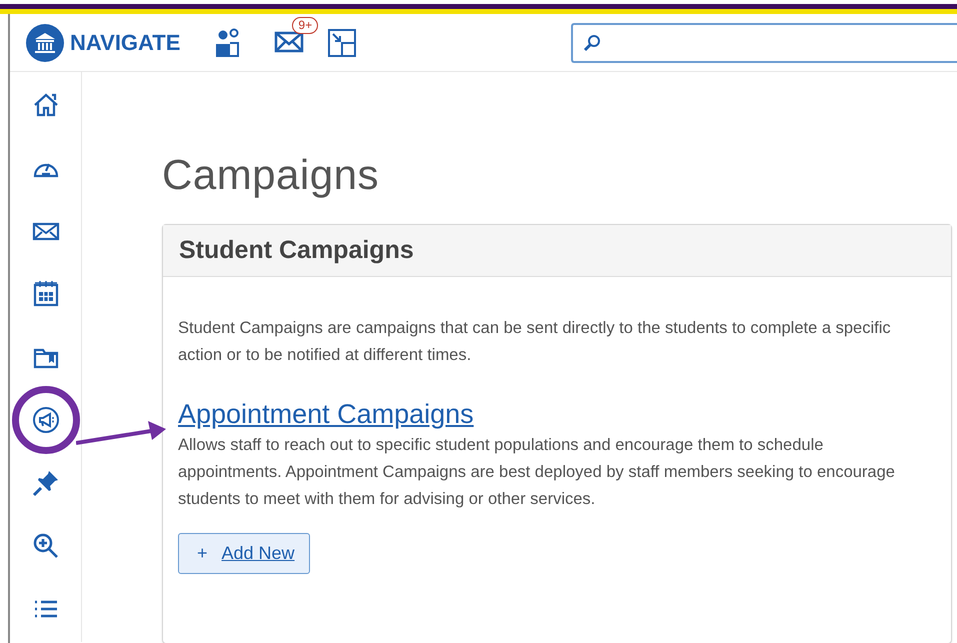 The height and width of the screenshot is (643, 957). I want to click on megaphone-icon, so click(46, 420).